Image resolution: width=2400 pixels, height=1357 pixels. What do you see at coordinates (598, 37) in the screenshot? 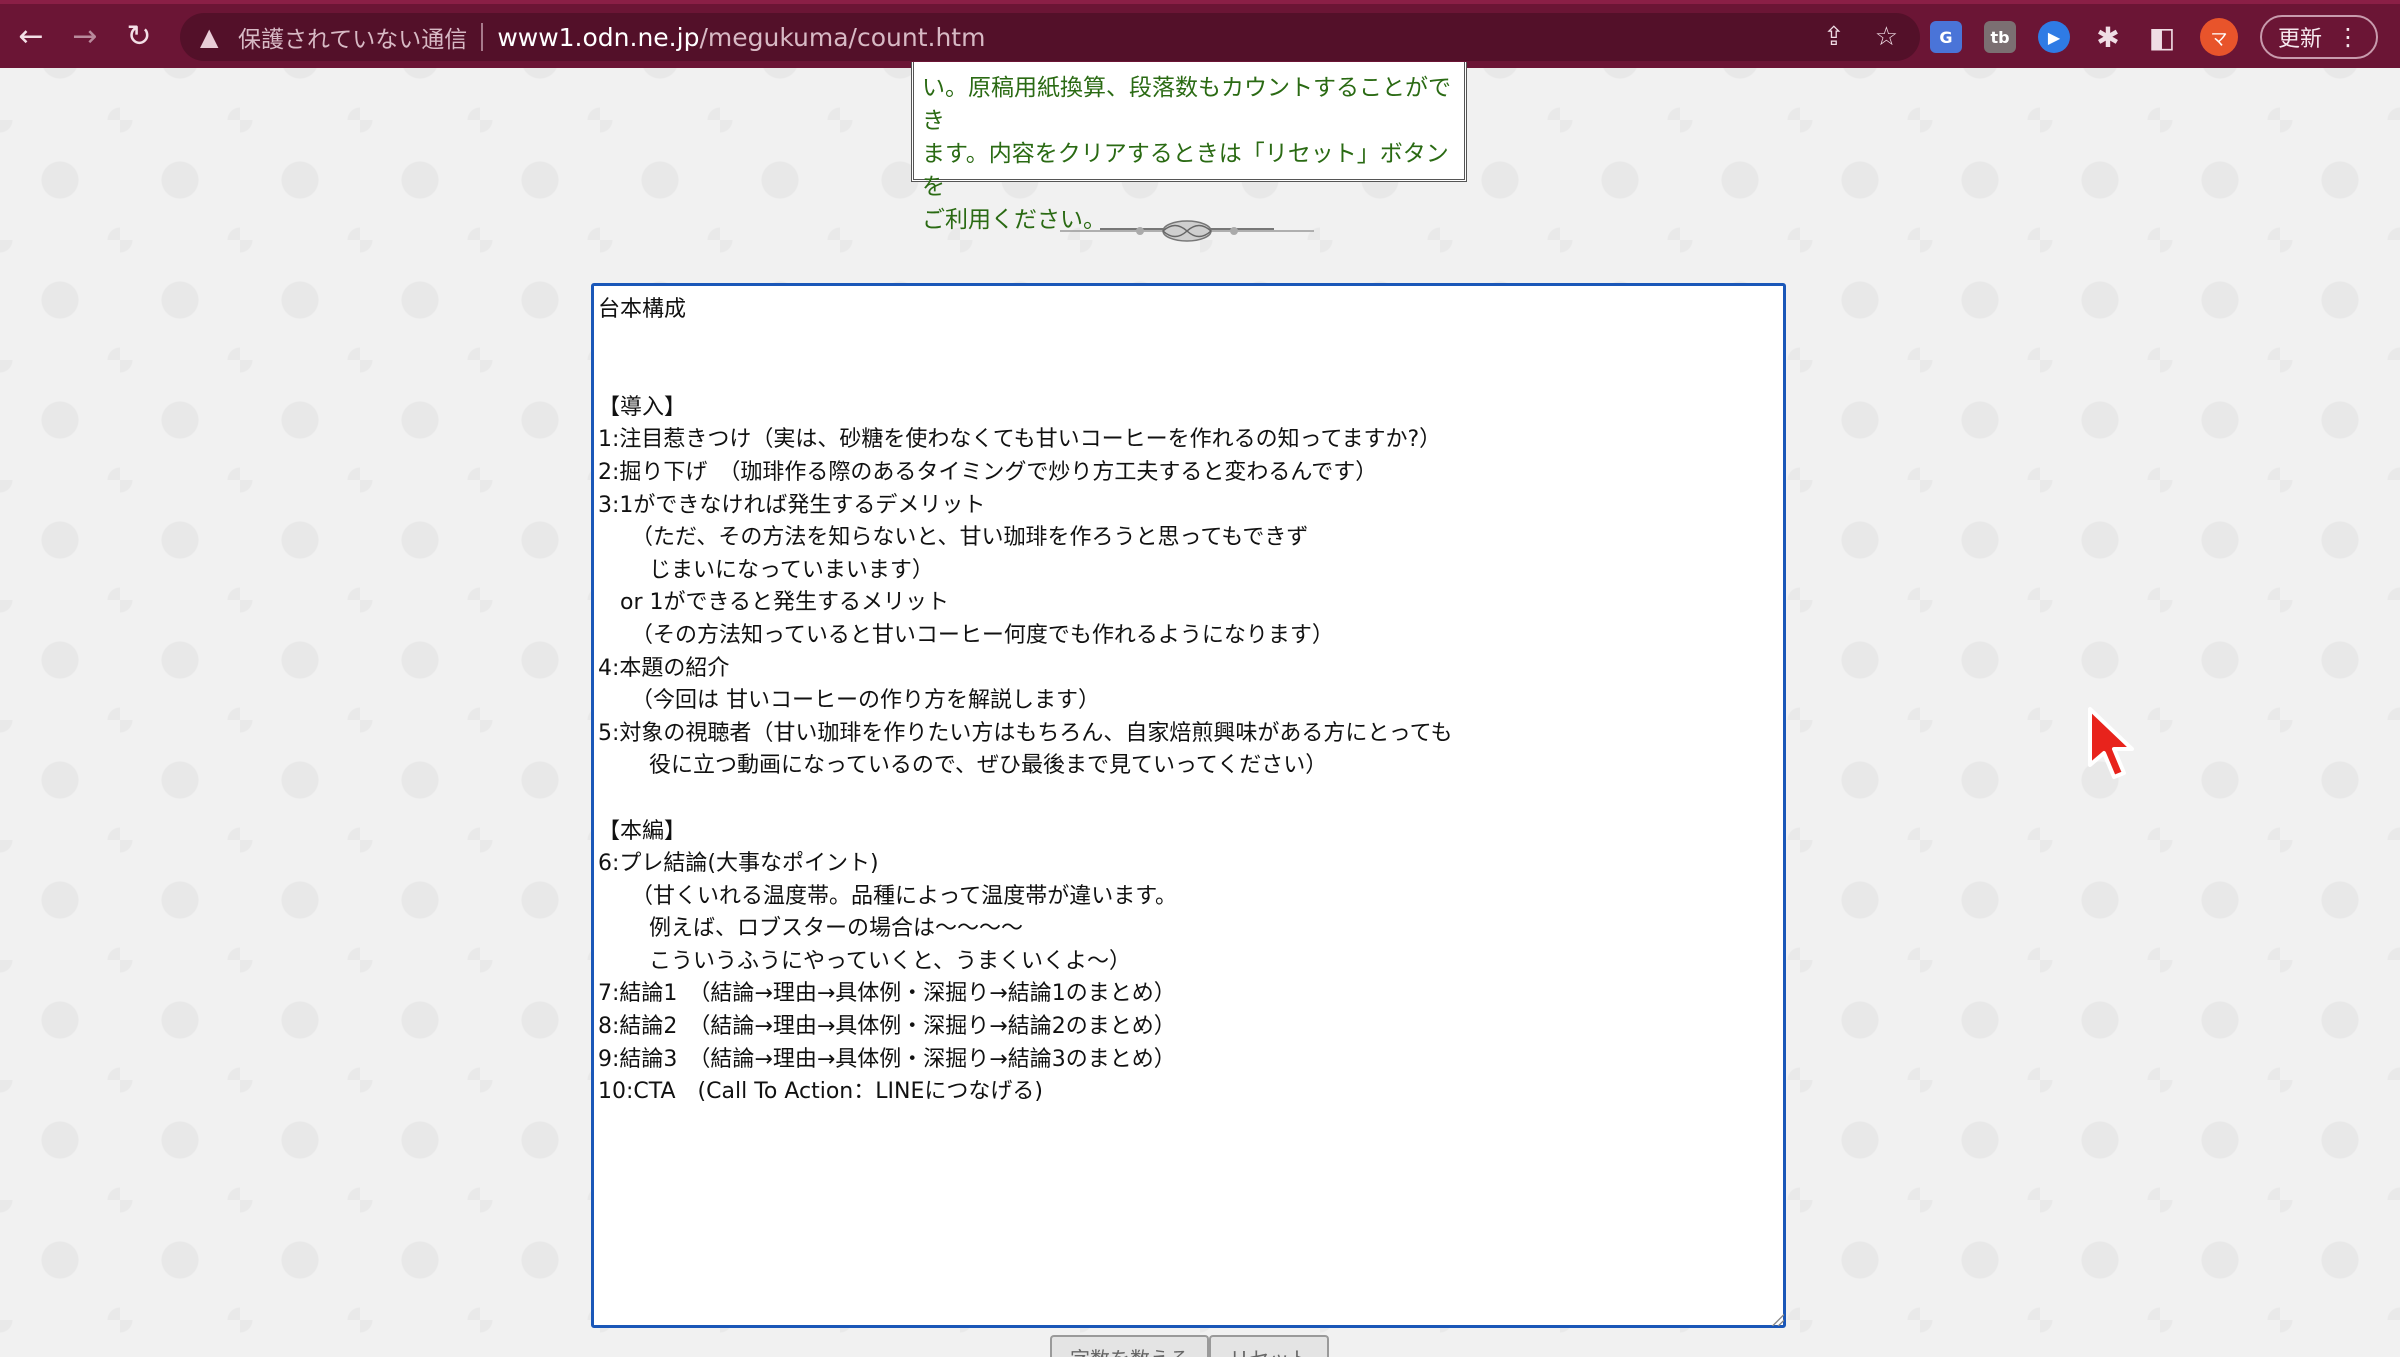
I see `url-host: www1.odn.ne.jp` at bounding box center [598, 37].